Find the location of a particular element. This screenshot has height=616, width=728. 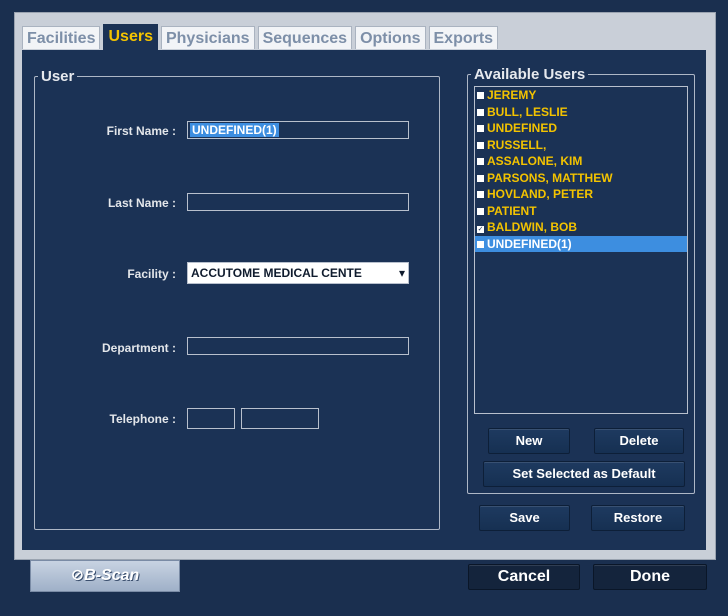

list-item-label: ASSALONE, KIM is located at coordinates (535, 161).